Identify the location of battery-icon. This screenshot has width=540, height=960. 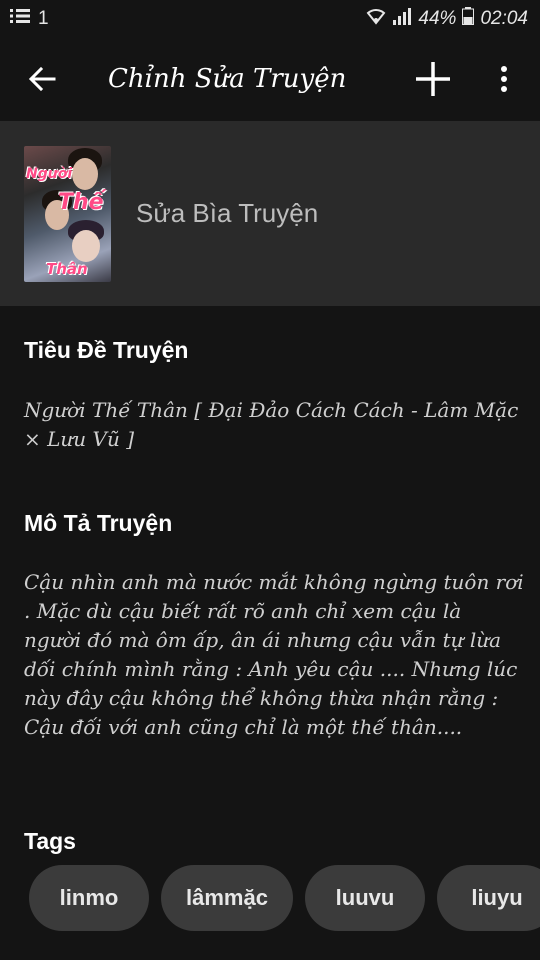
(468, 19).